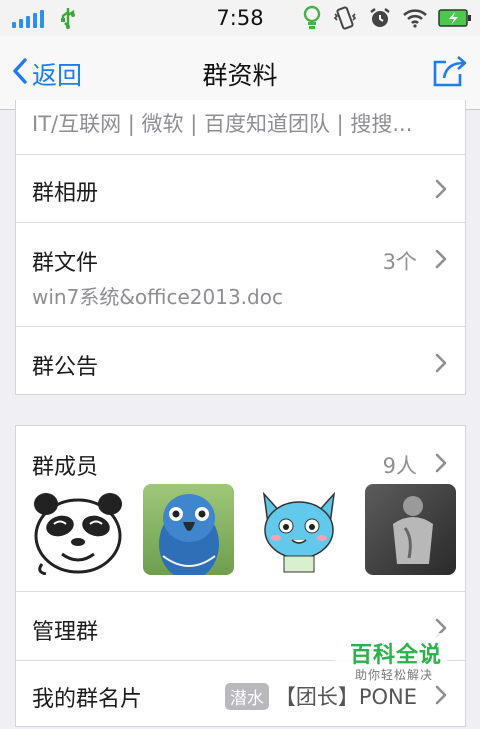 The width and height of the screenshot is (480, 729). What do you see at coordinates (415, 20) in the screenshot?
I see `wifi-icon` at bounding box center [415, 20].